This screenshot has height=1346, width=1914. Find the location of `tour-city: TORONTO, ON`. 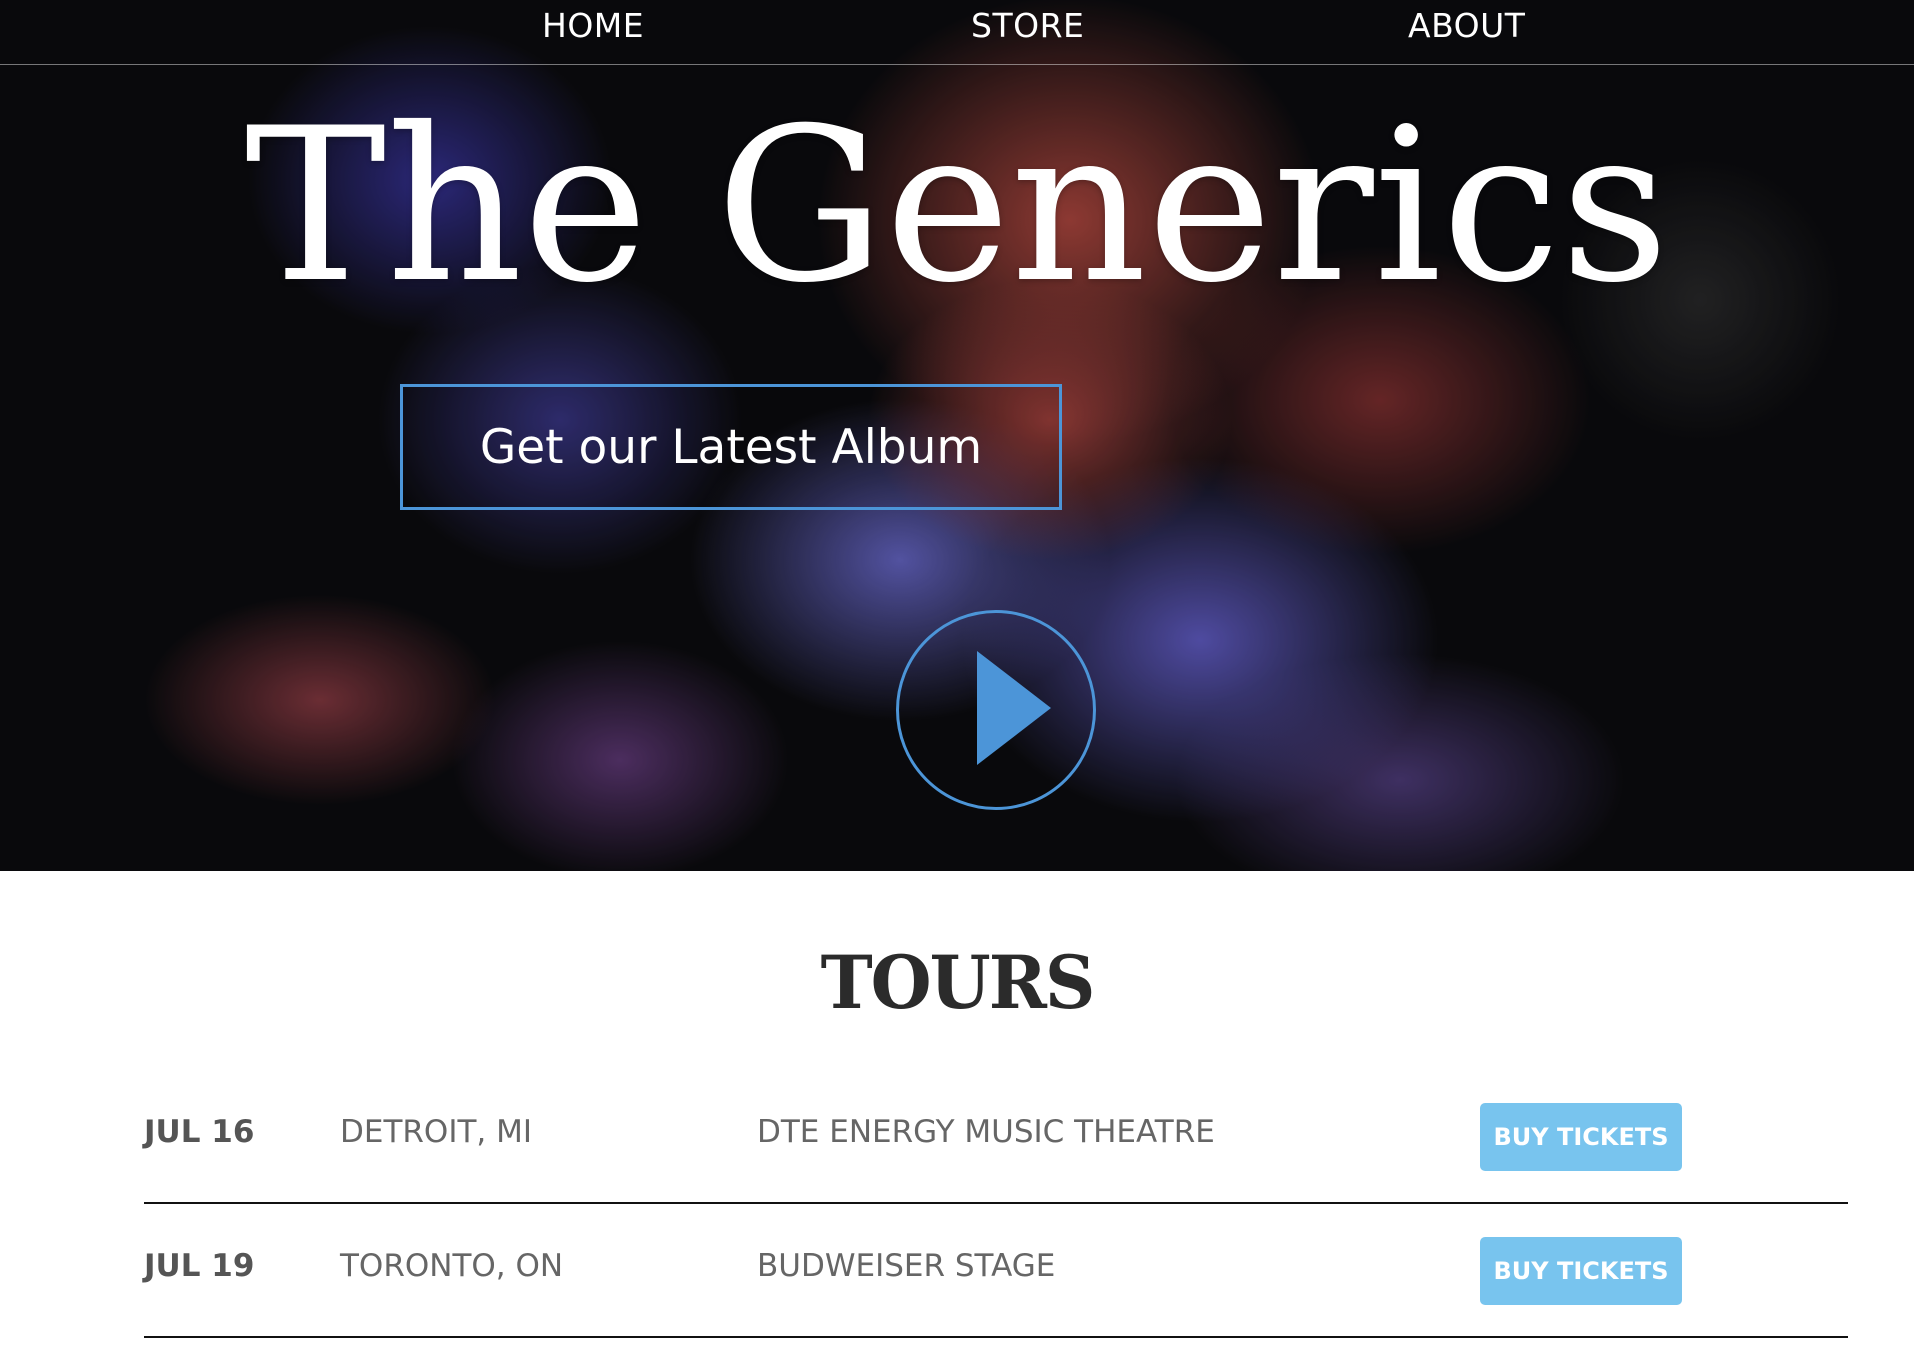

tour-city: TORONTO, ON is located at coordinates (452, 1266).